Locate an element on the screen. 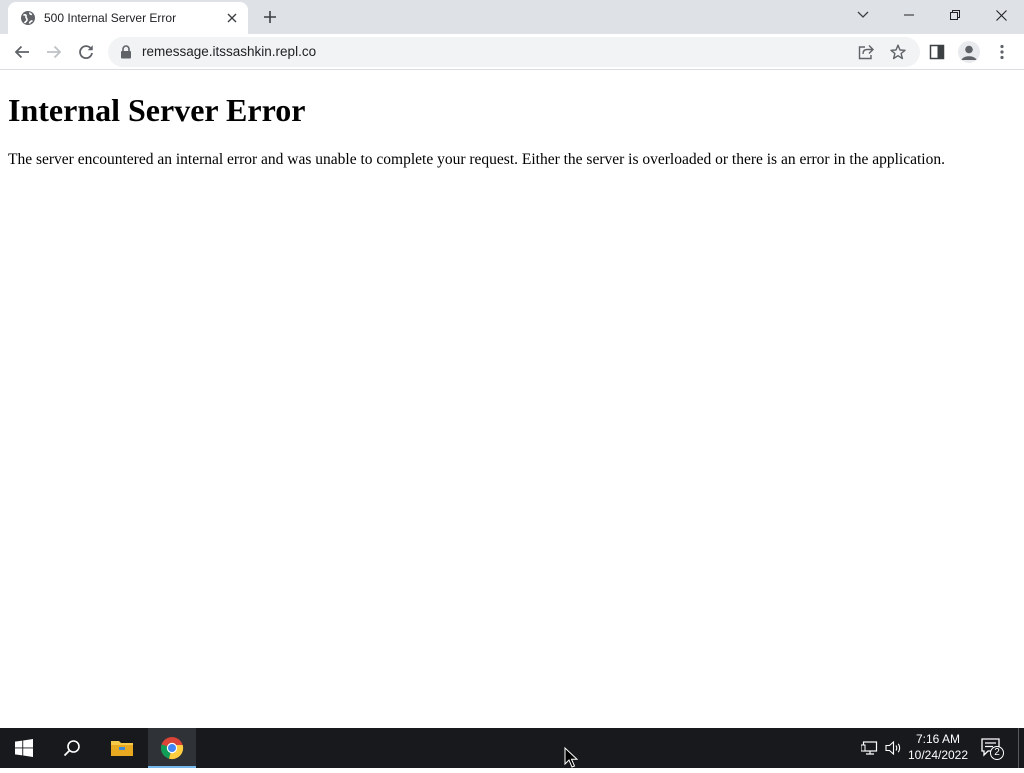  chrome-icon is located at coordinates (172, 748).